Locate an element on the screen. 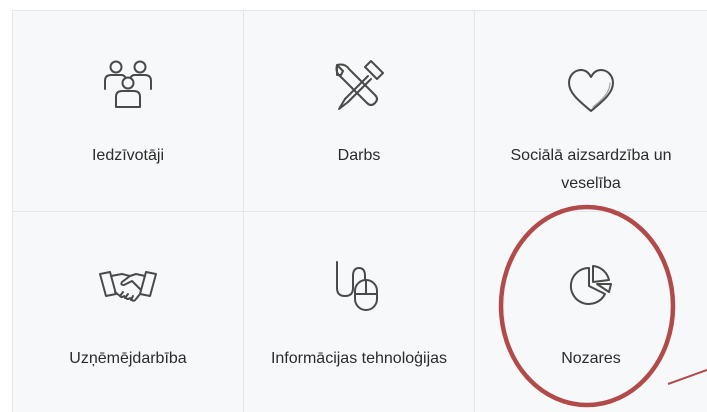  tile-label: Uzņēmējdarbība is located at coordinates (128, 358).